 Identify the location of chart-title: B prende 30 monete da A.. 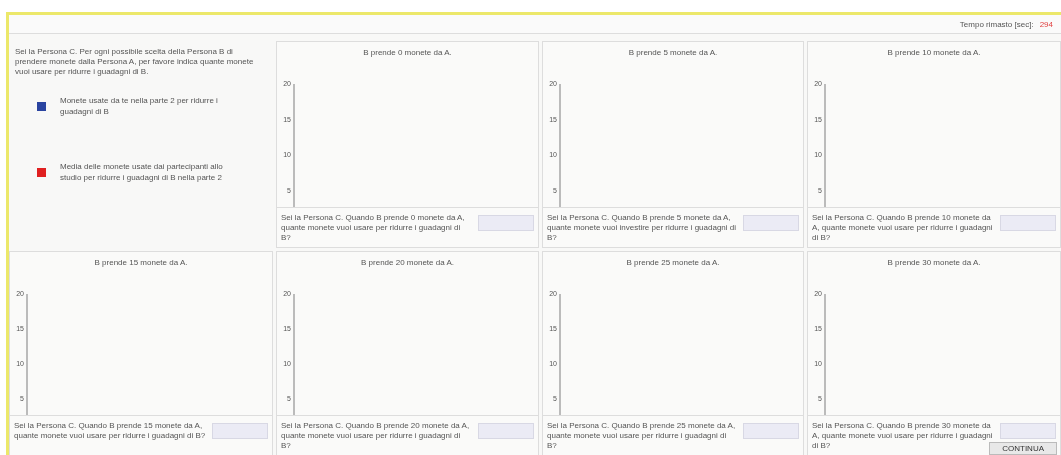
(934, 263).